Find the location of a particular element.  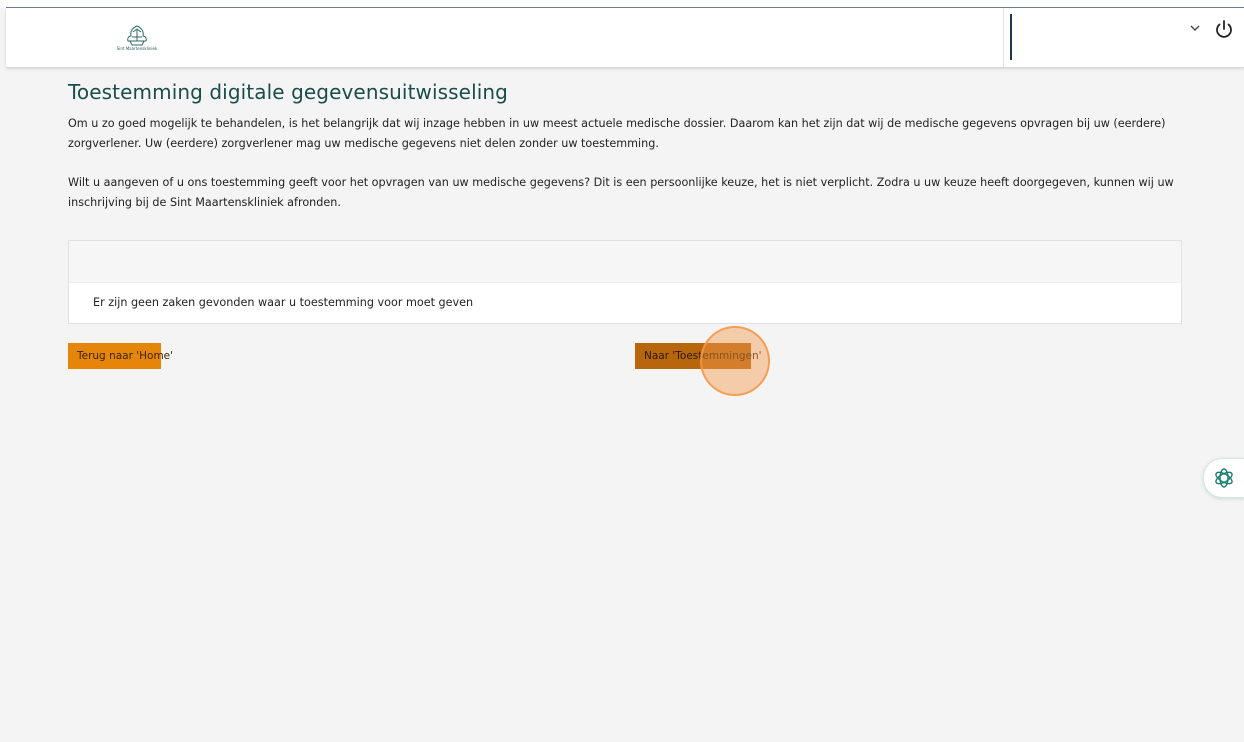

assistant-button is located at coordinates (1223, 478).